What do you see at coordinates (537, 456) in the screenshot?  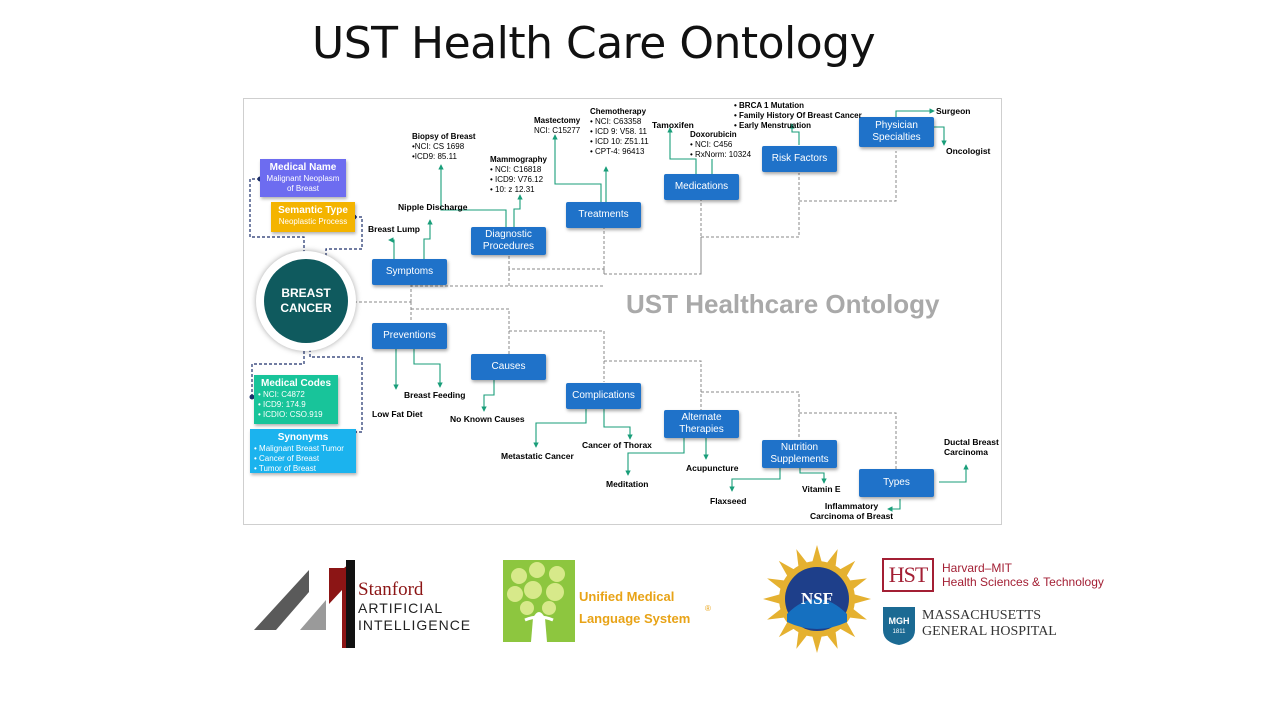 I see `label-metastatic-cancer: Metastatic Cancer` at bounding box center [537, 456].